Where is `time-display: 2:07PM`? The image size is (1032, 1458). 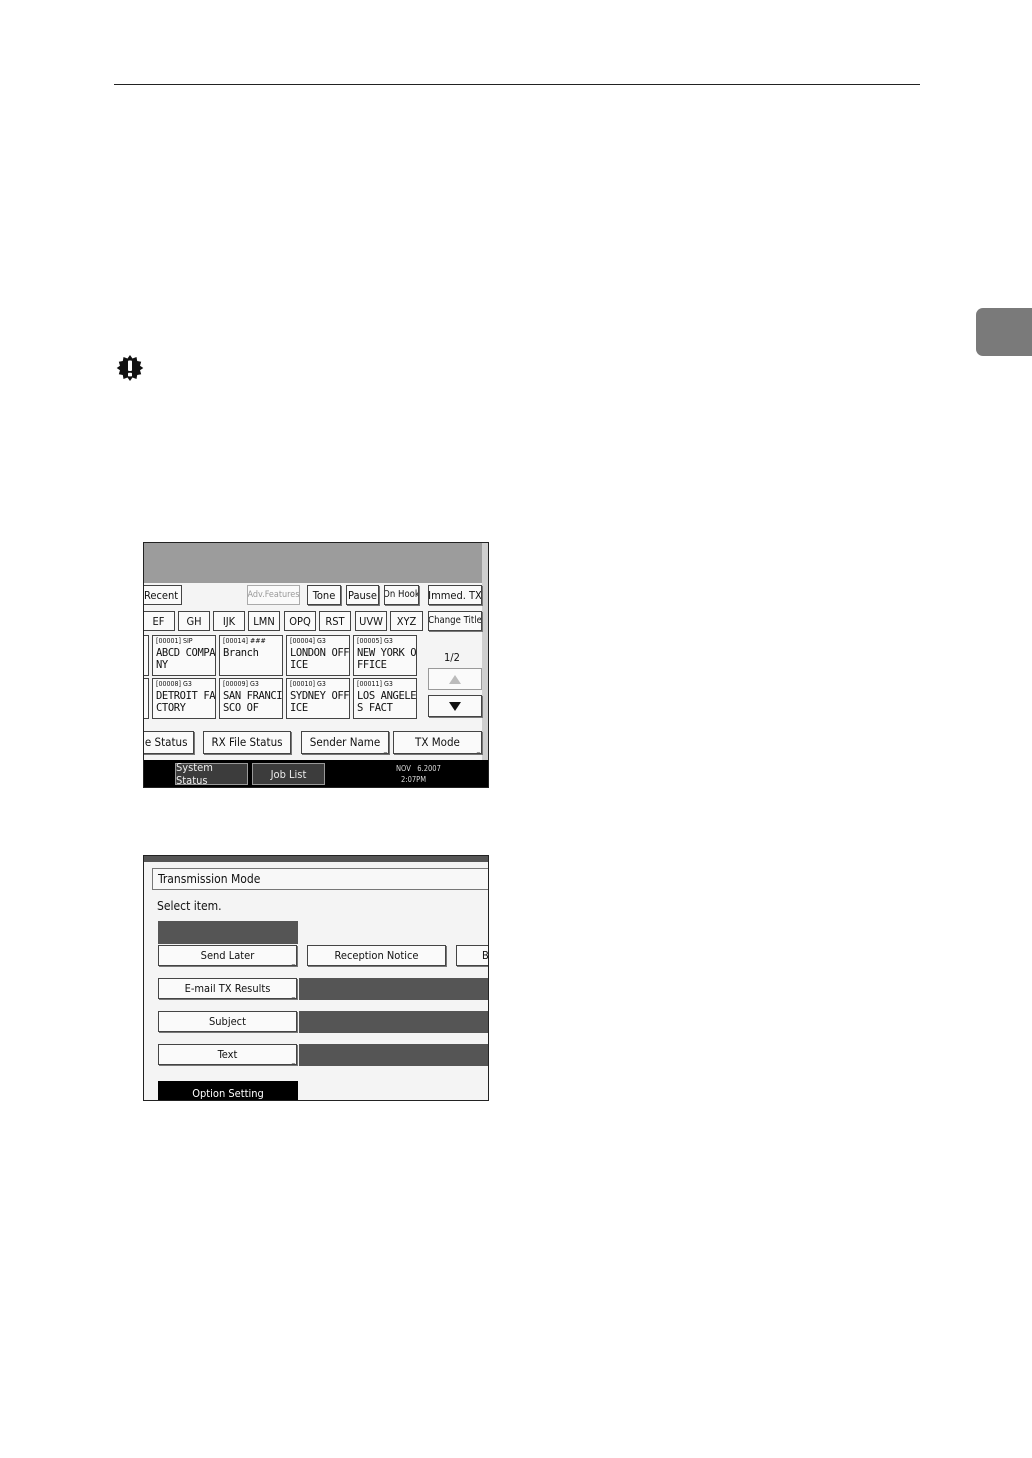 time-display: 2:07PM is located at coordinates (414, 779).